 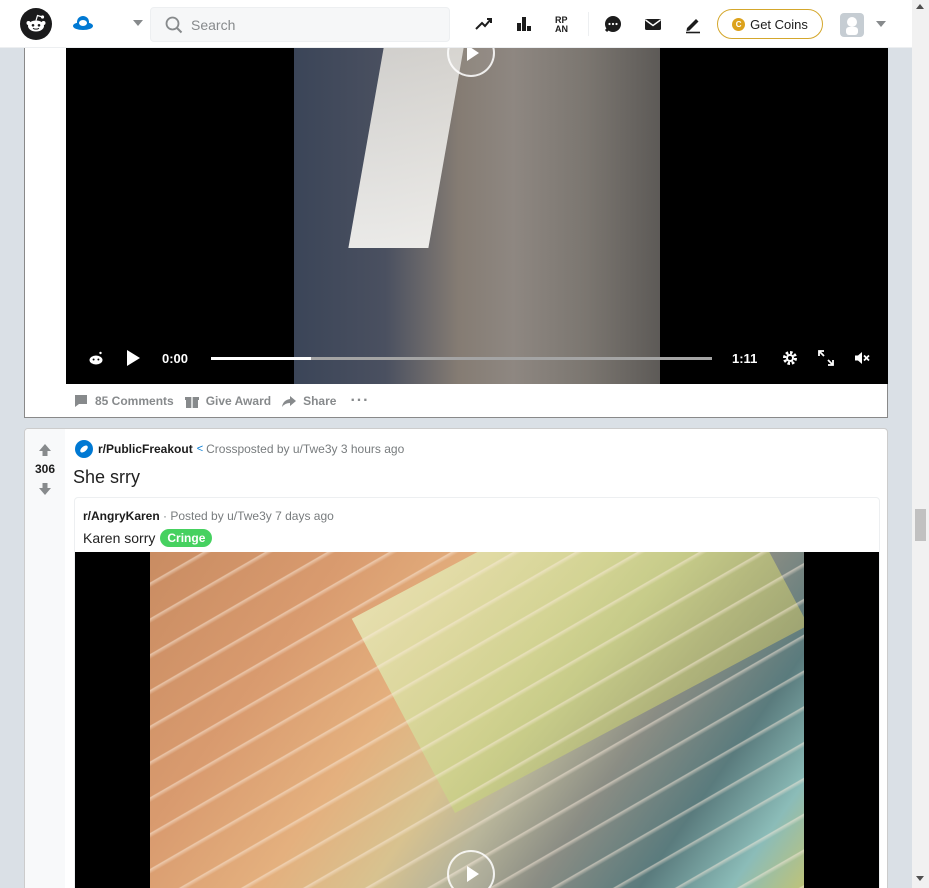 What do you see at coordinates (248, 516) in the screenshot?
I see `original-posted-by: · Posted by u/Twe3y 7 days ago` at bounding box center [248, 516].